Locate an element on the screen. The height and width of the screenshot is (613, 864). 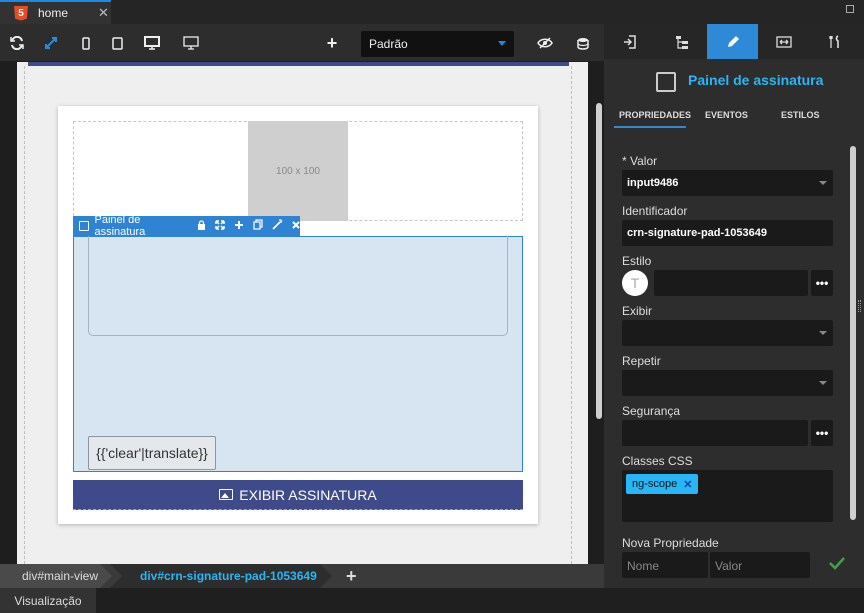
close-icon: ✕ is located at coordinates (103, 13).